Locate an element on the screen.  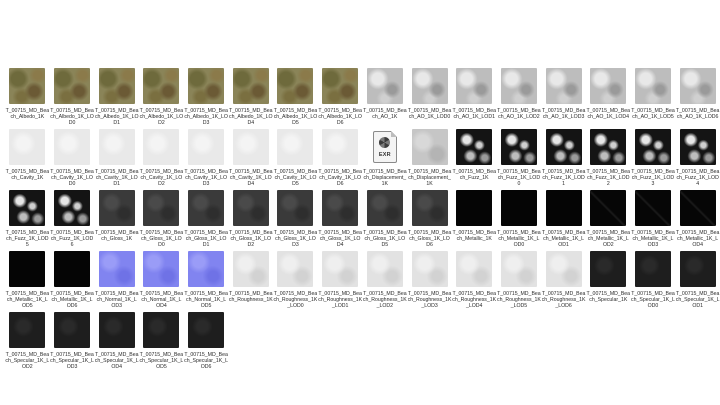
file-name: T_00715_MD_Beach_Albedo_1K_LOD4 is located at coordinates (251, 117).